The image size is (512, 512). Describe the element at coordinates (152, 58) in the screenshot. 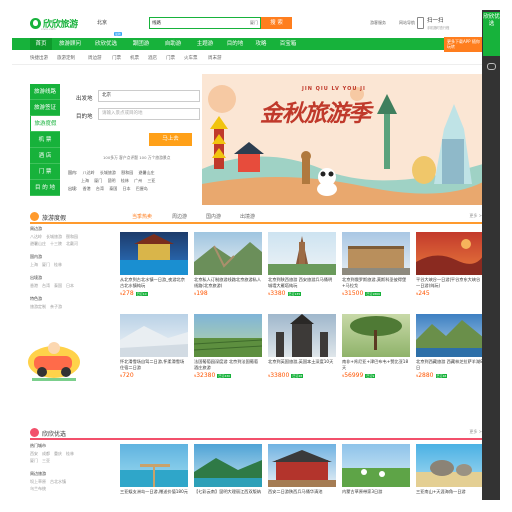

I see `subnav-item: 酒店` at that location.